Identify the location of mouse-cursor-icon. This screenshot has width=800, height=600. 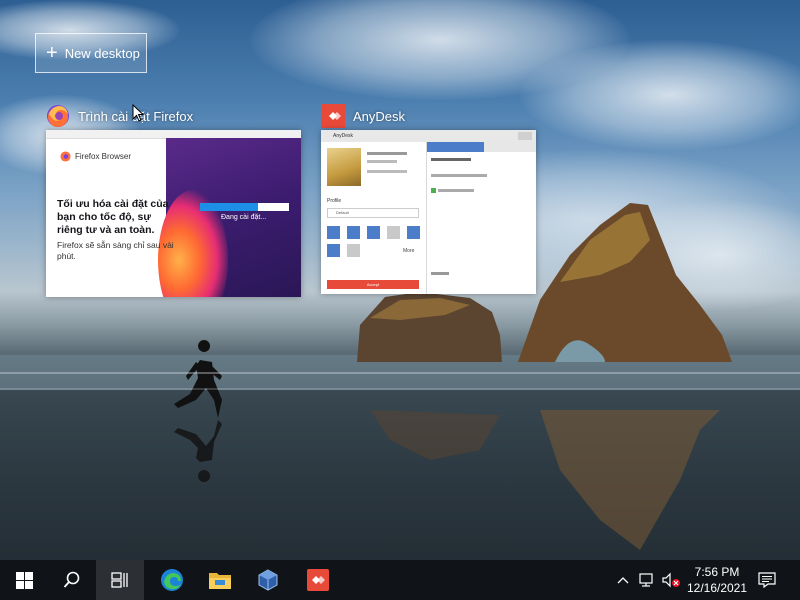
(138, 113).